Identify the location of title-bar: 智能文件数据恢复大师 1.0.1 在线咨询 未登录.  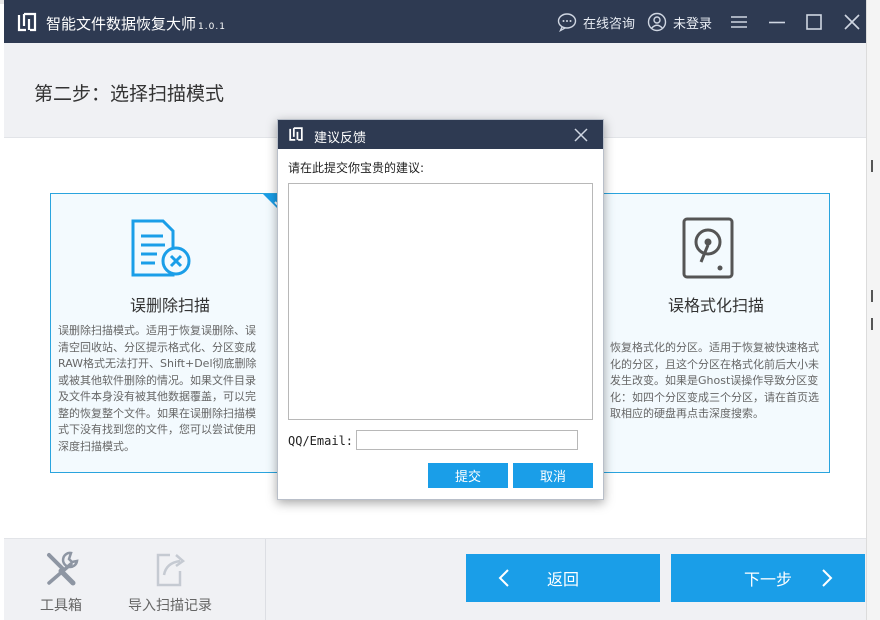
(435, 21).